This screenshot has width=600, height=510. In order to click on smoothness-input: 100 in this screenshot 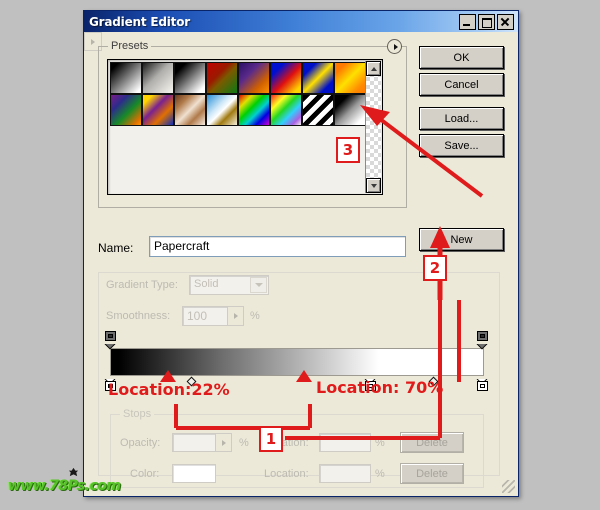, I will do `click(213, 316)`.